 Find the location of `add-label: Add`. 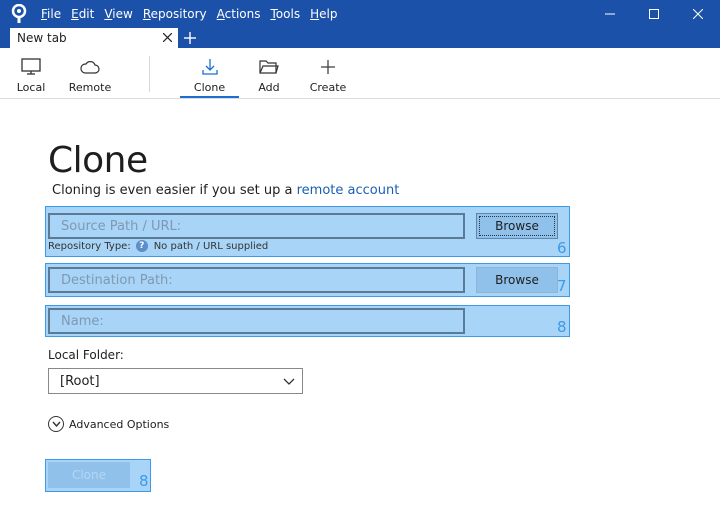

add-label: Add is located at coordinates (269, 87).